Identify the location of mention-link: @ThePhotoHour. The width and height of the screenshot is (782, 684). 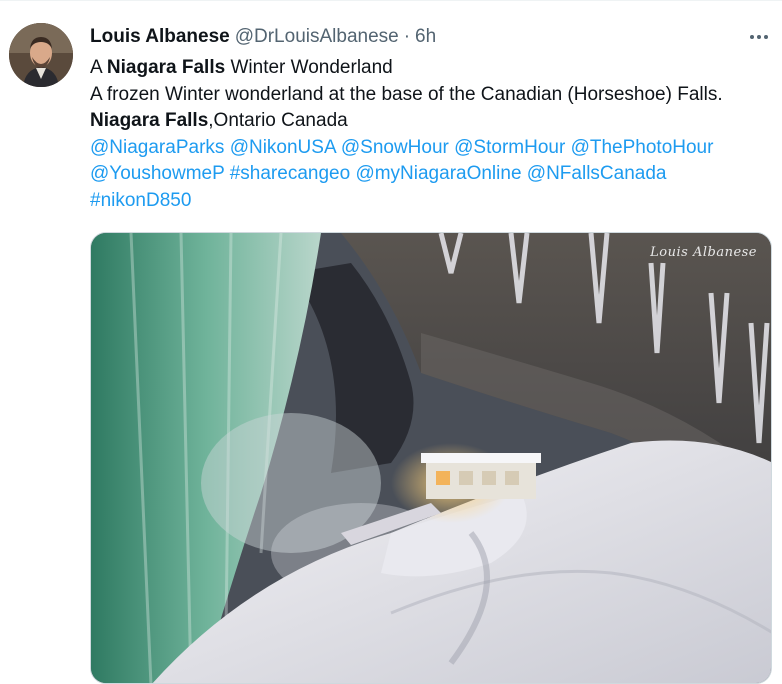
(642, 147).